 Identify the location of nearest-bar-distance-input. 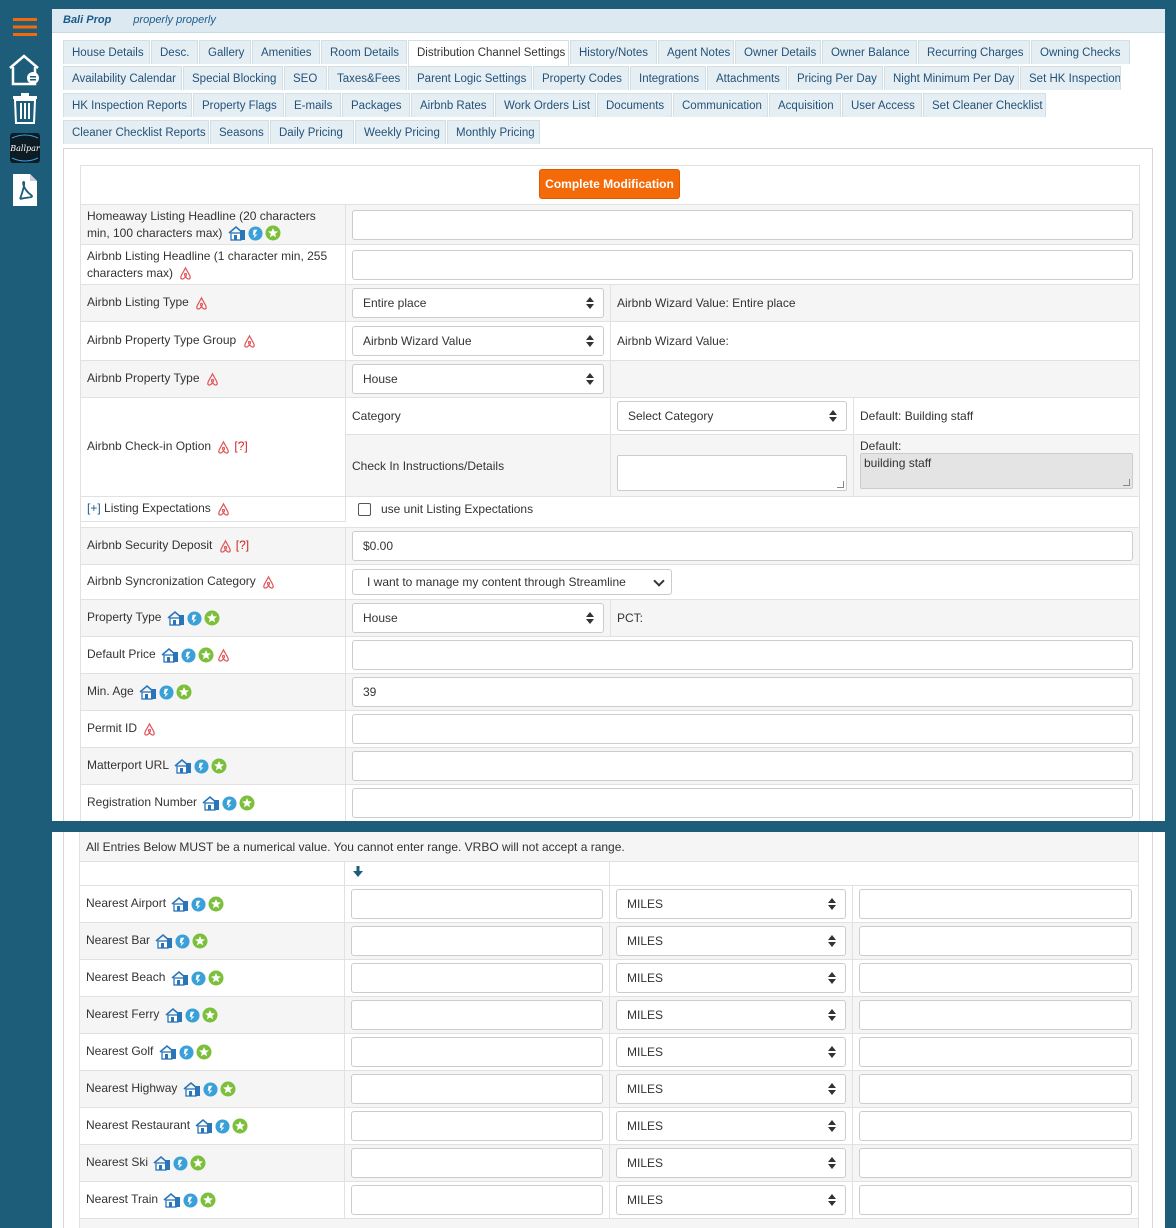
(477, 941).